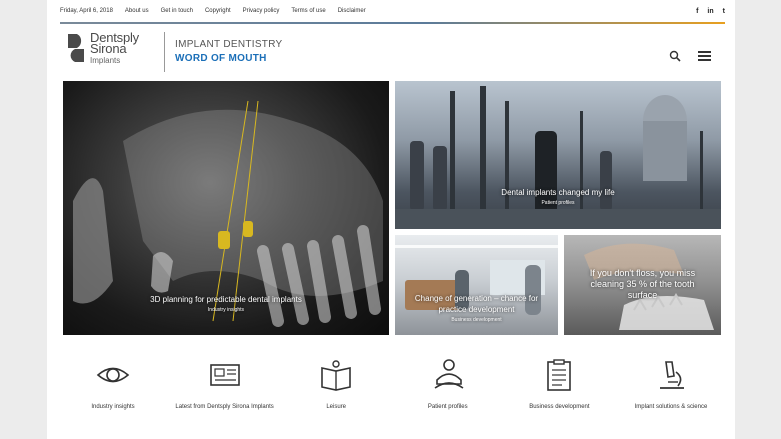 Image resolution: width=781 pixels, height=439 pixels. I want to click on book-icon, so click(336, 375).